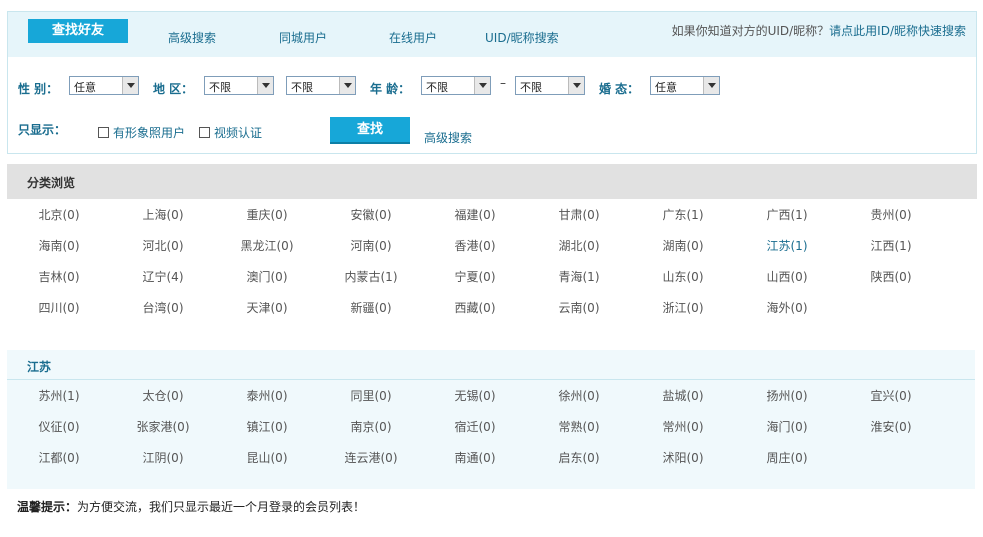 The width and height of the screenshot is (983, 537). Describe the element at coordinates (891, 246) in the screenshot. I see `region-link: 江西(1)` at that location.